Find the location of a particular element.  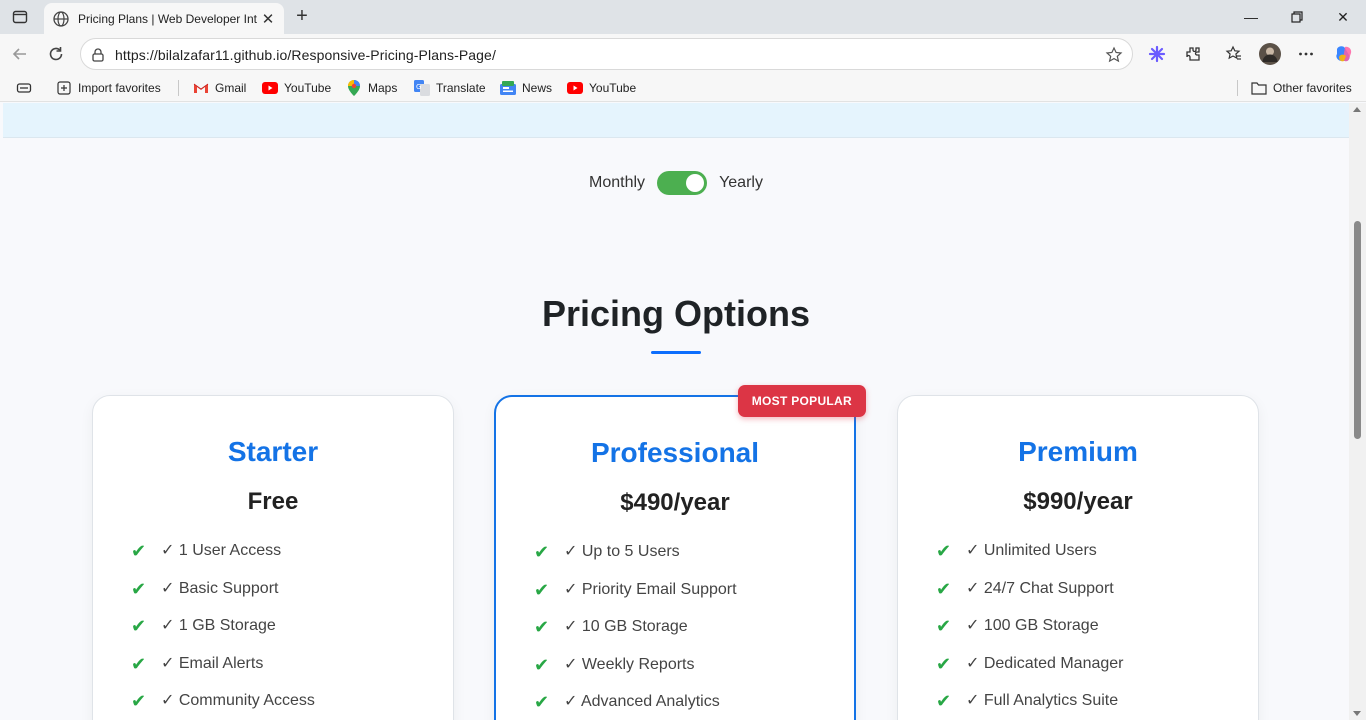

header-strip is located at coordinates (676, 120).